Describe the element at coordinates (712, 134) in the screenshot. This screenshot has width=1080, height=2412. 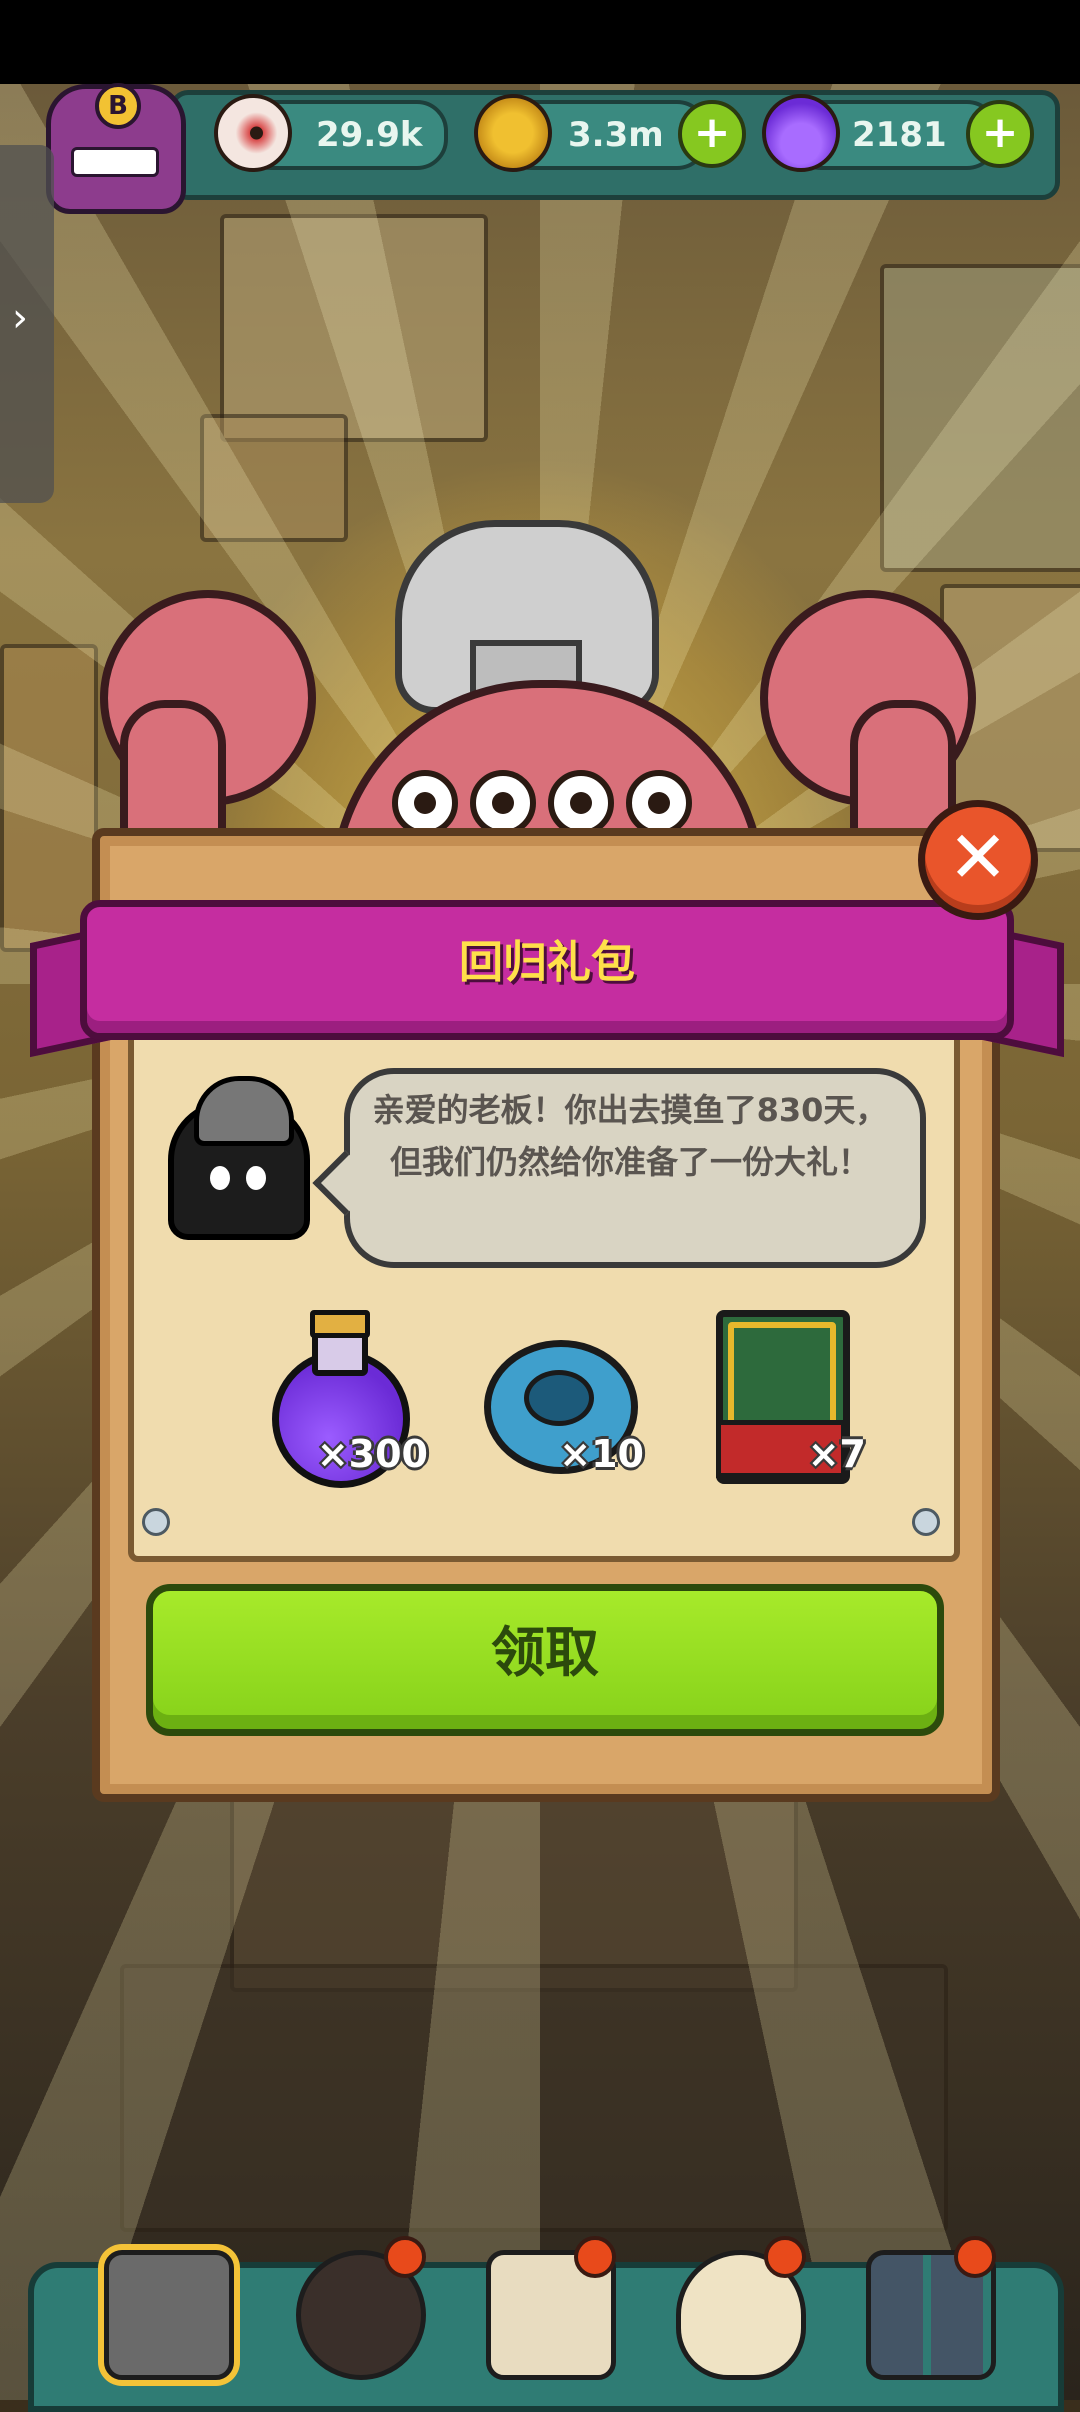
I see `add-coins-button: +` at that location.